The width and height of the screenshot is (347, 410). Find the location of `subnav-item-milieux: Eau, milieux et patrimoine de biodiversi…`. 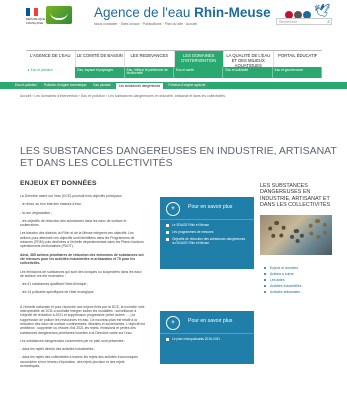

subnav-item-milieux: Eau, milieux et patrimoine de biodiversi… is located at coordinates (149, 72).